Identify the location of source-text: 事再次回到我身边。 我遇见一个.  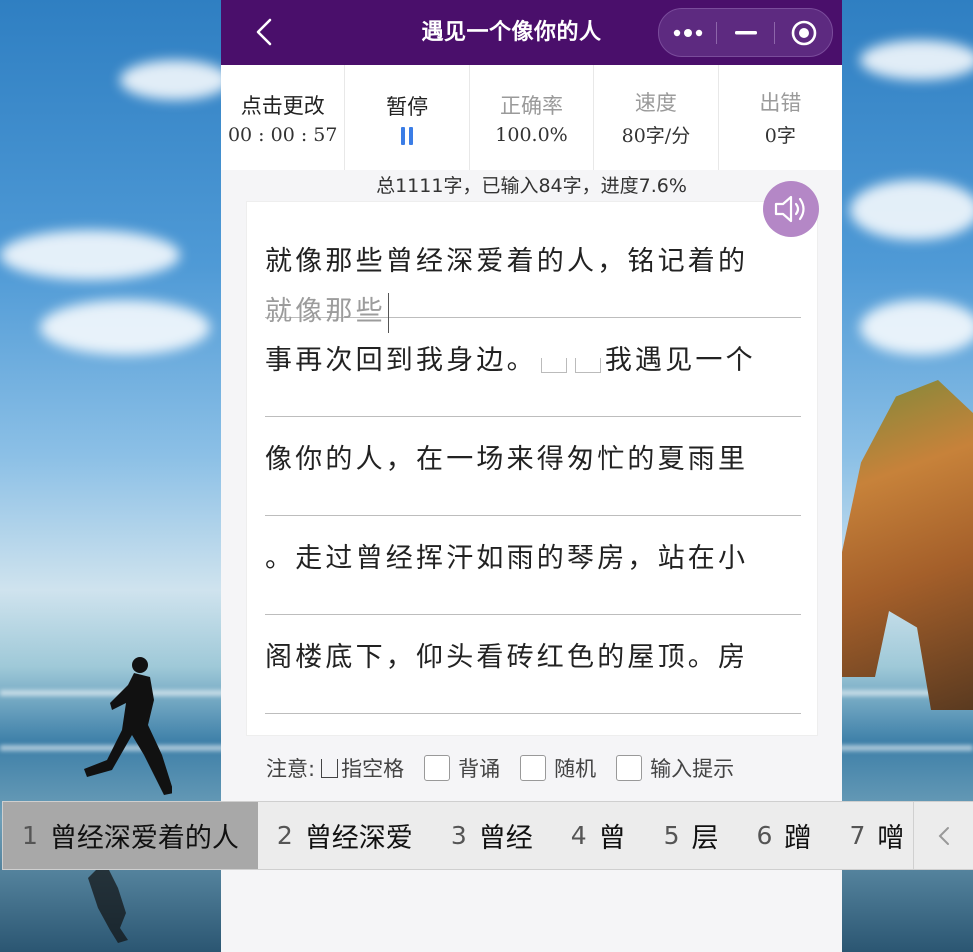
(510, 357).